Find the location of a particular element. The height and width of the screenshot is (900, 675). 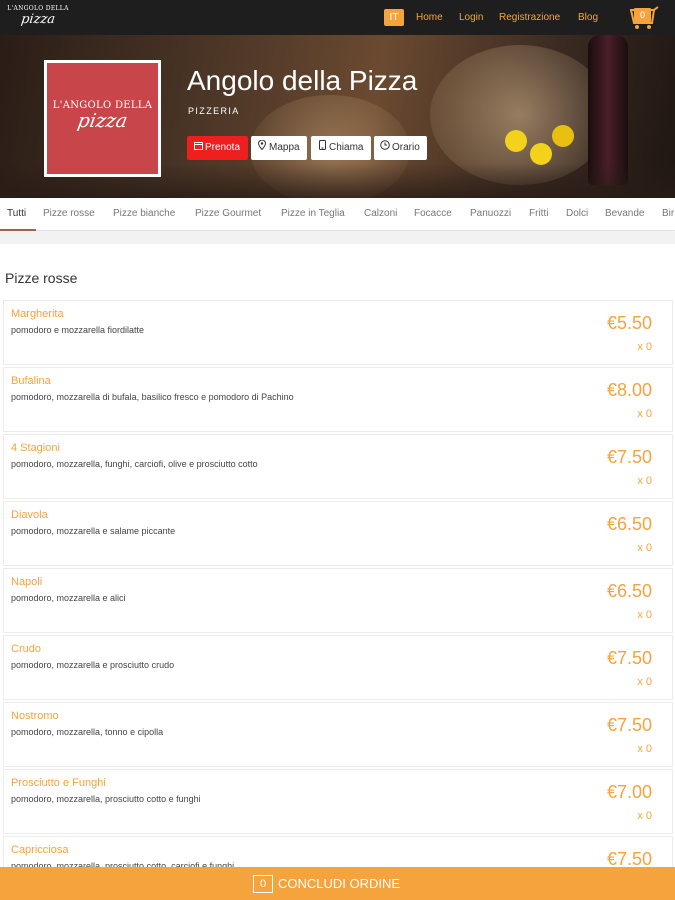

chiama-button: Chiama is located at coordinates (341, 148).